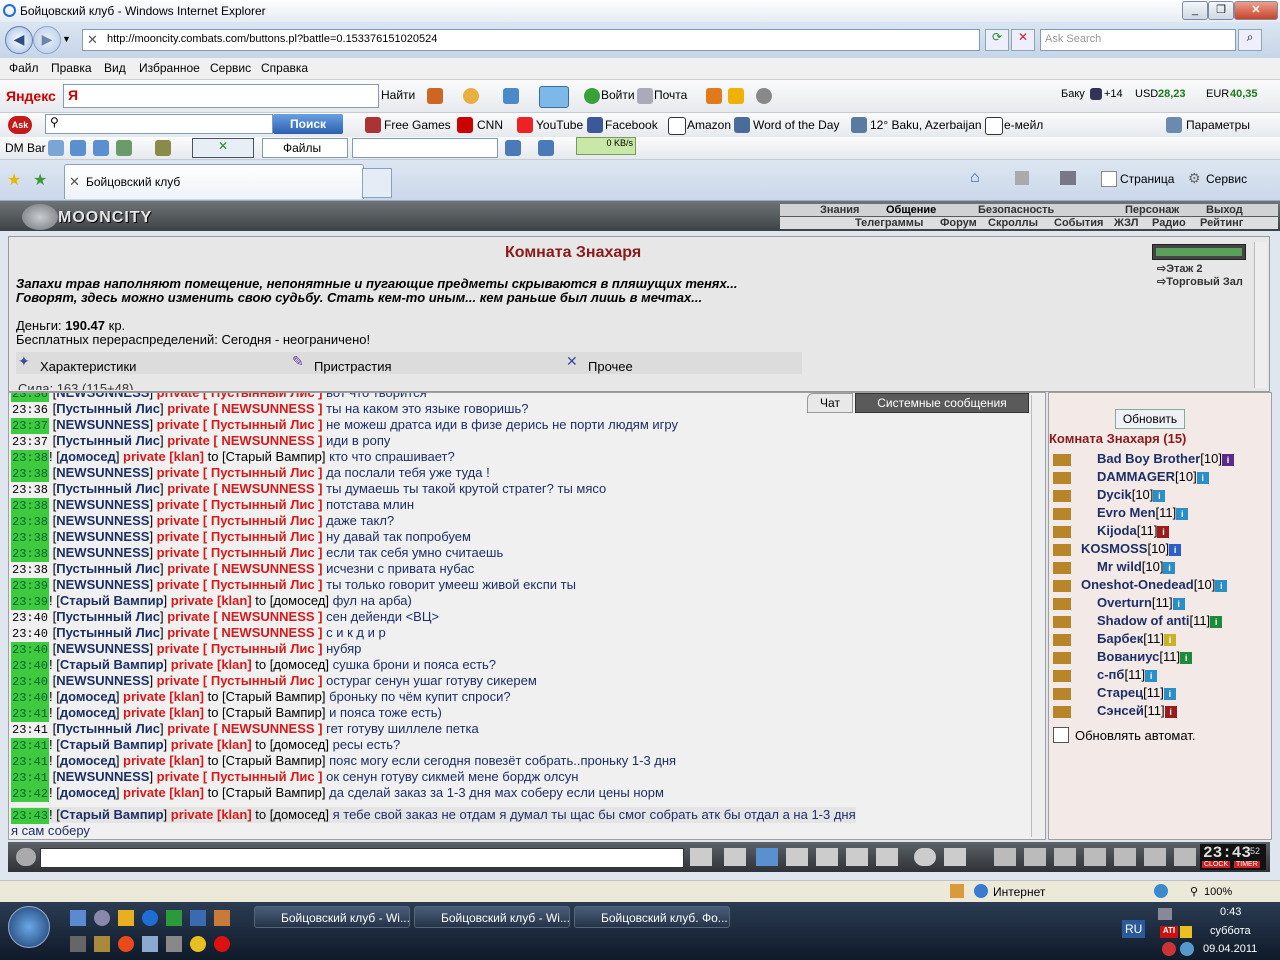  What do you see at coordinates (1120, 710) in the screenshot?
I see `player-name: Сэнсей` at bounding box center [1120, 710].